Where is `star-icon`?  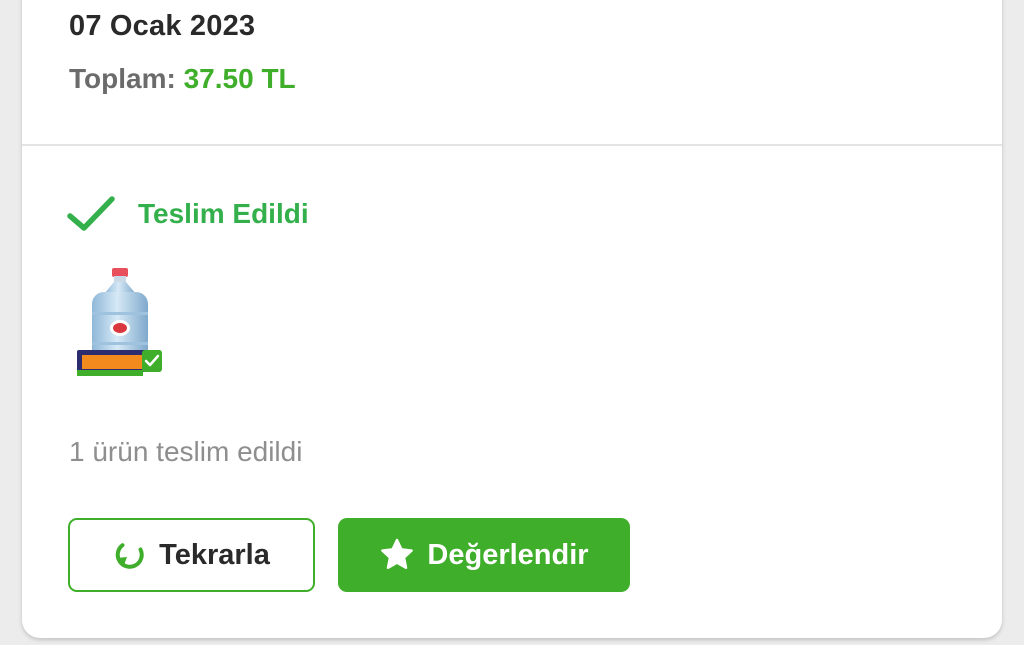
star-icon is located at coordinates (397, 554).